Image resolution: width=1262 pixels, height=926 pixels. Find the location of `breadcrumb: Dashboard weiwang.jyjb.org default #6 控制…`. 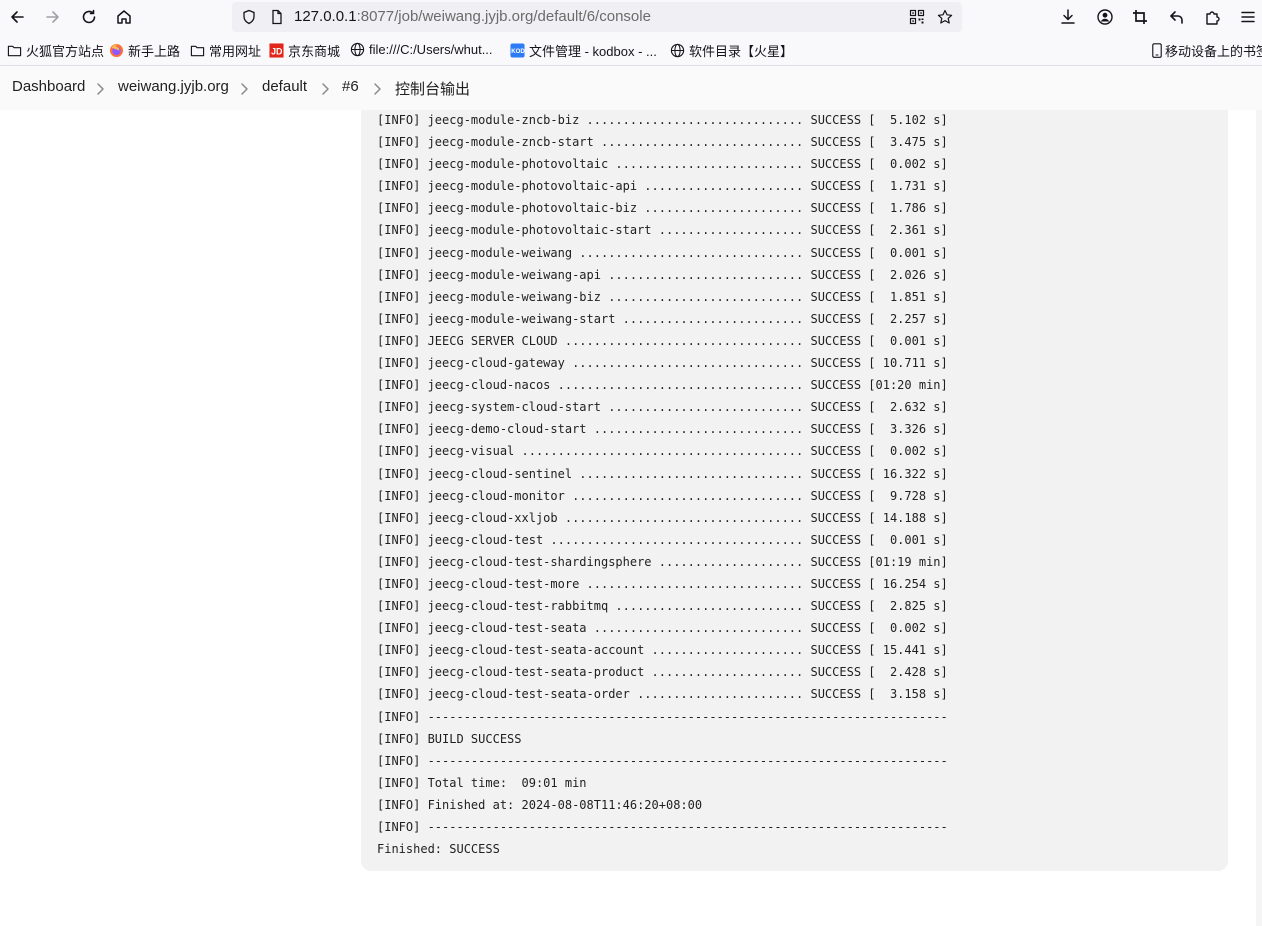

breadcrumb: Dashboard weiwang.jyjb.org default #6 控制… is located at coordinates (631, 88).